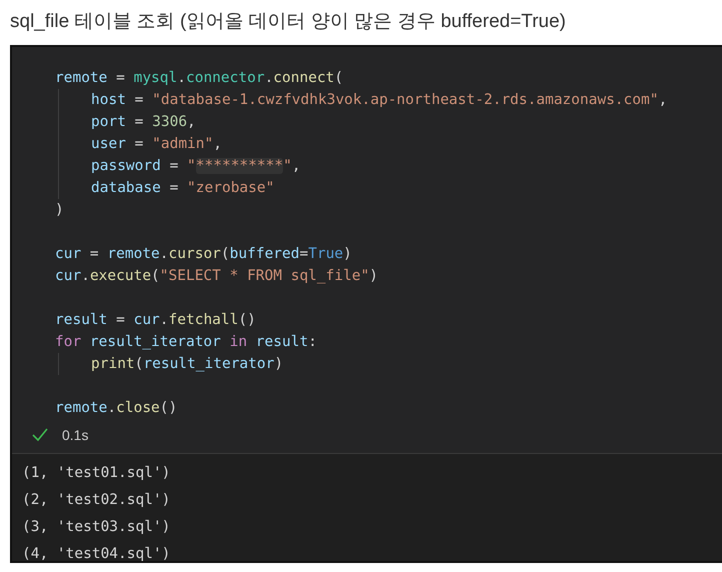  I want to click on code-line: remote.close(), so click(116, 408).